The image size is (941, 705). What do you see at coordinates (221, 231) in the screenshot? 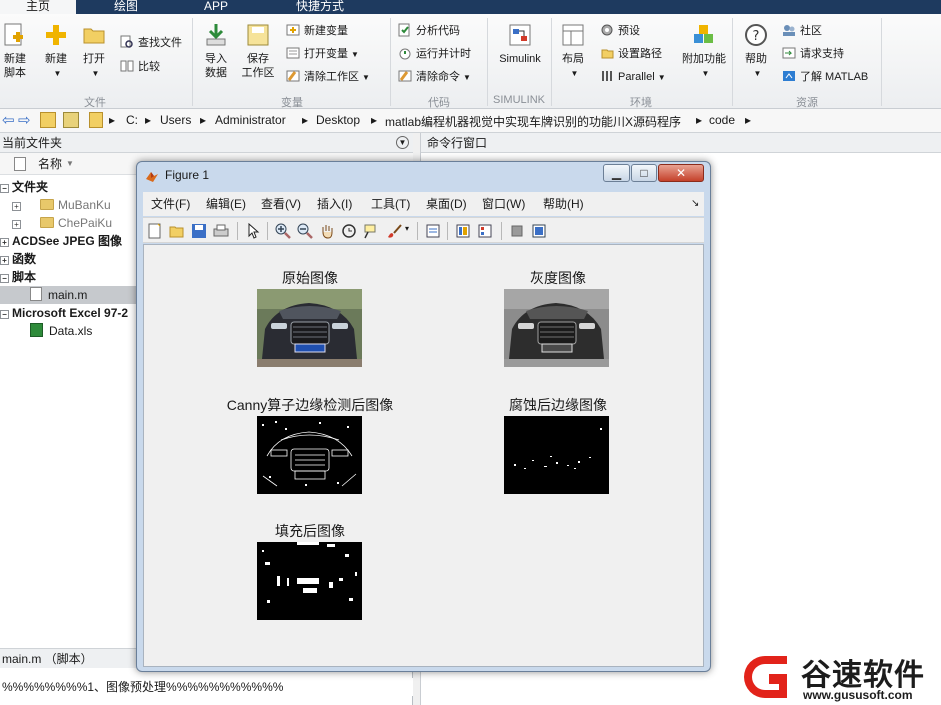
I see `print-icon` at bounding box center [221, 231].